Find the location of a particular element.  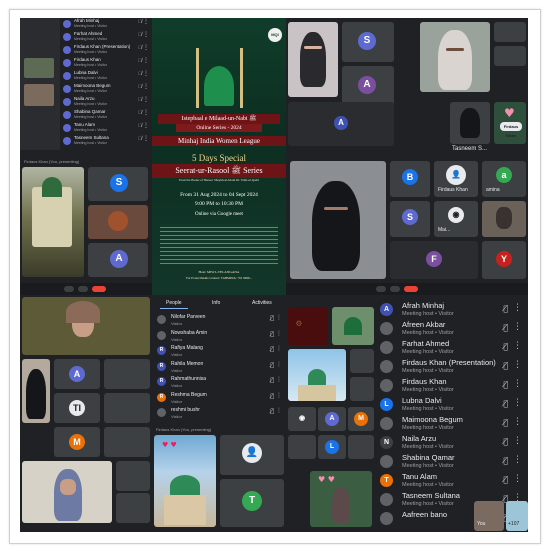

host-list-item: Farhat Ahmed Meeting host • Visitor 🎙̸ ⋮ is located at coordinates (452, 349).